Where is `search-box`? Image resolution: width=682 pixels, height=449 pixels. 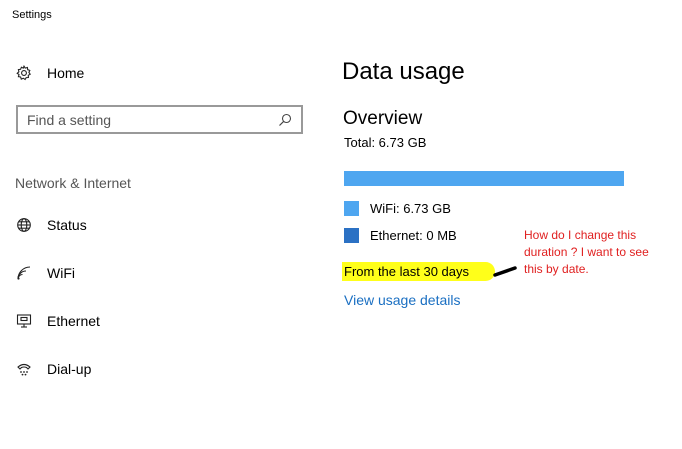
search-box is located at coordinates (159, 119).